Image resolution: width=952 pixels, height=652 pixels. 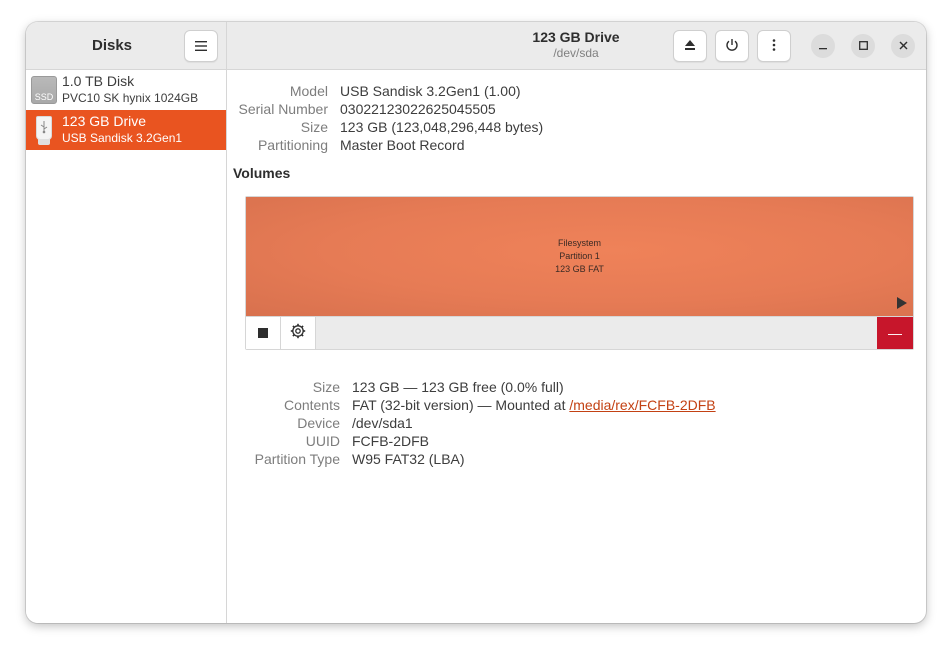 What do you see at coordinates (126, 130) in the screenshot?
I see `disk-item-usb: 123 GB Drive USB Sandisk 3.2Gen1` at bounding box center [126, 130].